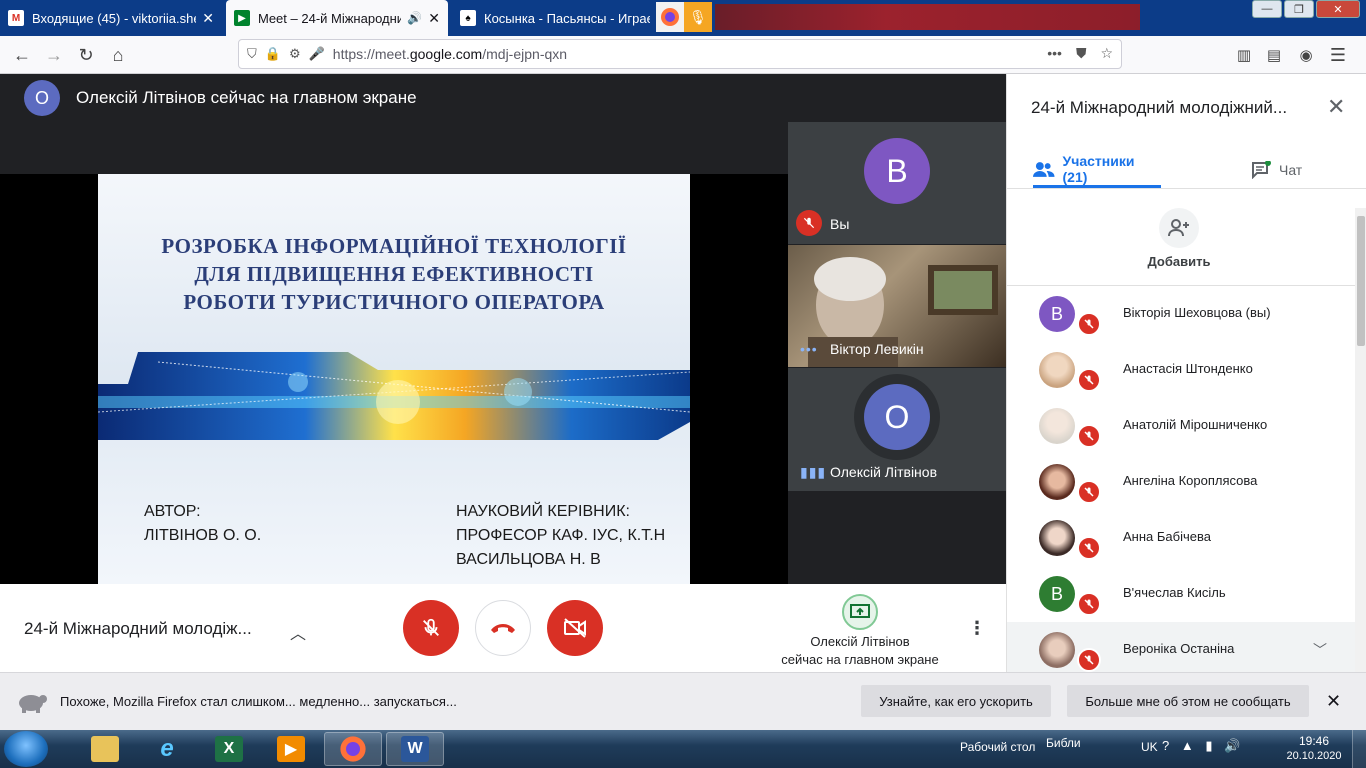 This screenshot has height=768, width=1366. Describe the element at coordinates (353, 749) in the screenshot. I see `firefox-taskbar-button` at that location.